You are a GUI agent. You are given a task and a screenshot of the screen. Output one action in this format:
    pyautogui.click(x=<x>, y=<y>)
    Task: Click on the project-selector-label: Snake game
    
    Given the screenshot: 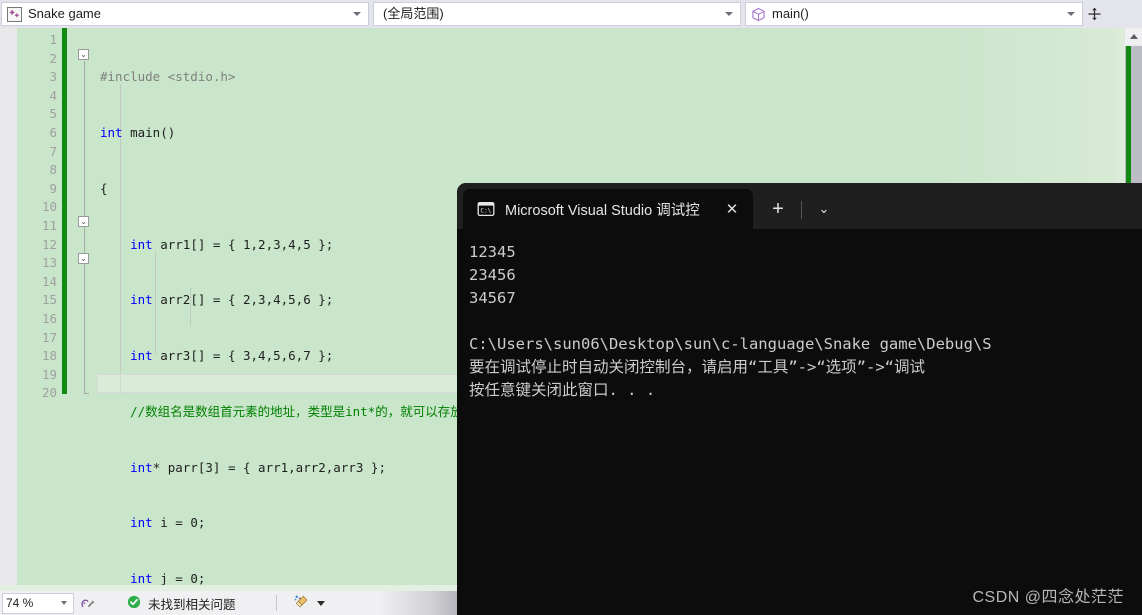 What is the action you would take?
    pyautogui.click(x=64, y=13)
    